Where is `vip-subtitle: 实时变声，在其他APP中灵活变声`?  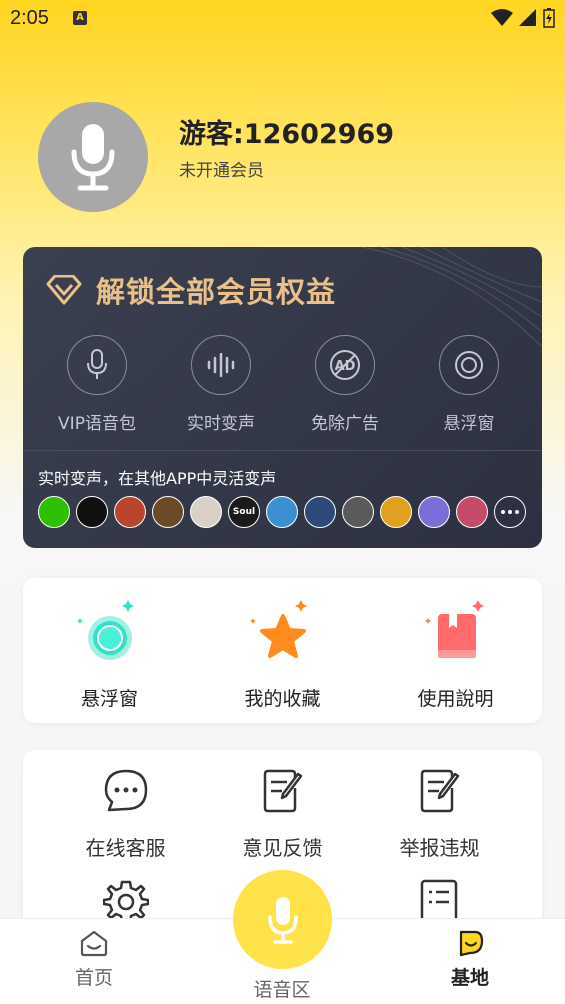 vip-subtitle: 实时变声，在其他APP中灵活变声 is located at coordinates (157, 478).